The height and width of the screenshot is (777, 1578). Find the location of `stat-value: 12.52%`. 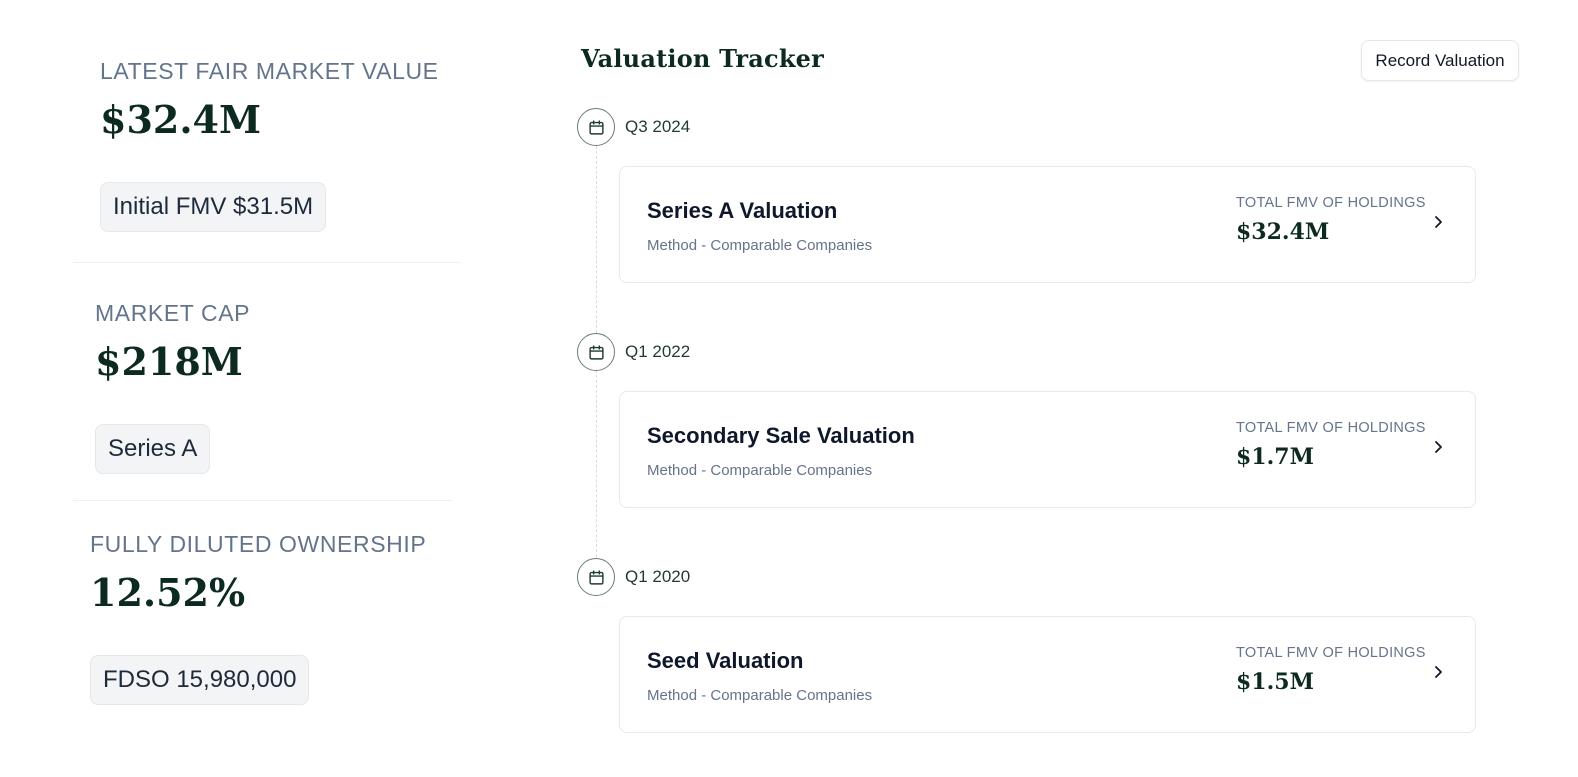

stat-value: 12.52% is located at coordinates (168, 592).